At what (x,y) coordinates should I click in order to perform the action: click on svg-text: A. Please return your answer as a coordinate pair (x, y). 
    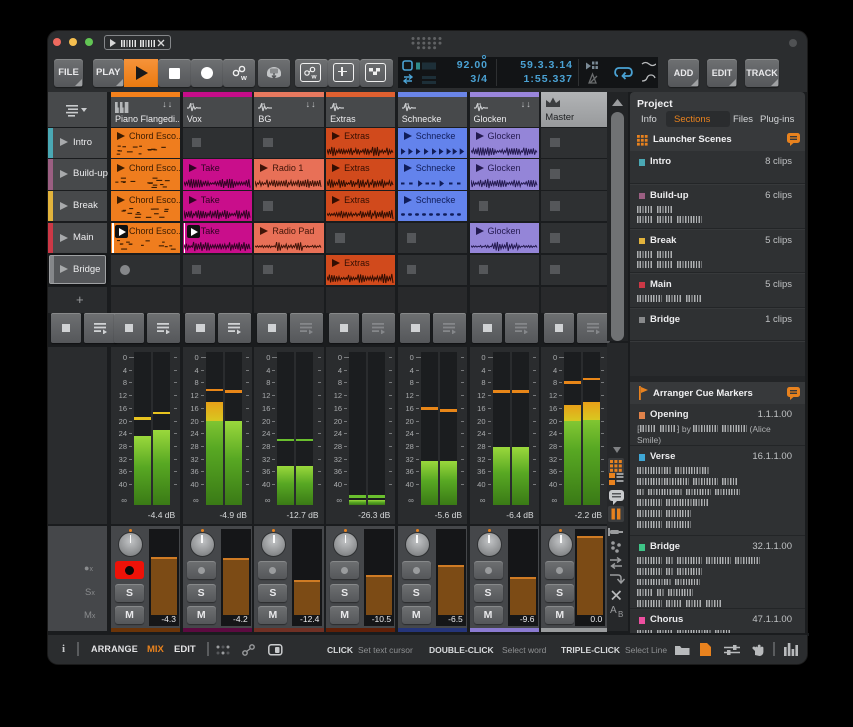
    Looking at the image, I should click on (613, 610).